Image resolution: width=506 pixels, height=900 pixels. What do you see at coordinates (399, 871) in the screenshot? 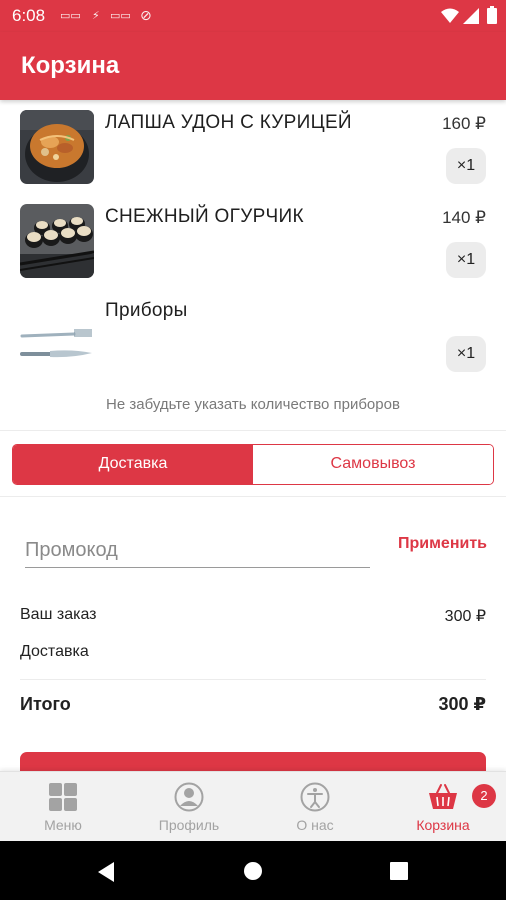
I see `recent-apps-icon` at bounding box center [399, 871].